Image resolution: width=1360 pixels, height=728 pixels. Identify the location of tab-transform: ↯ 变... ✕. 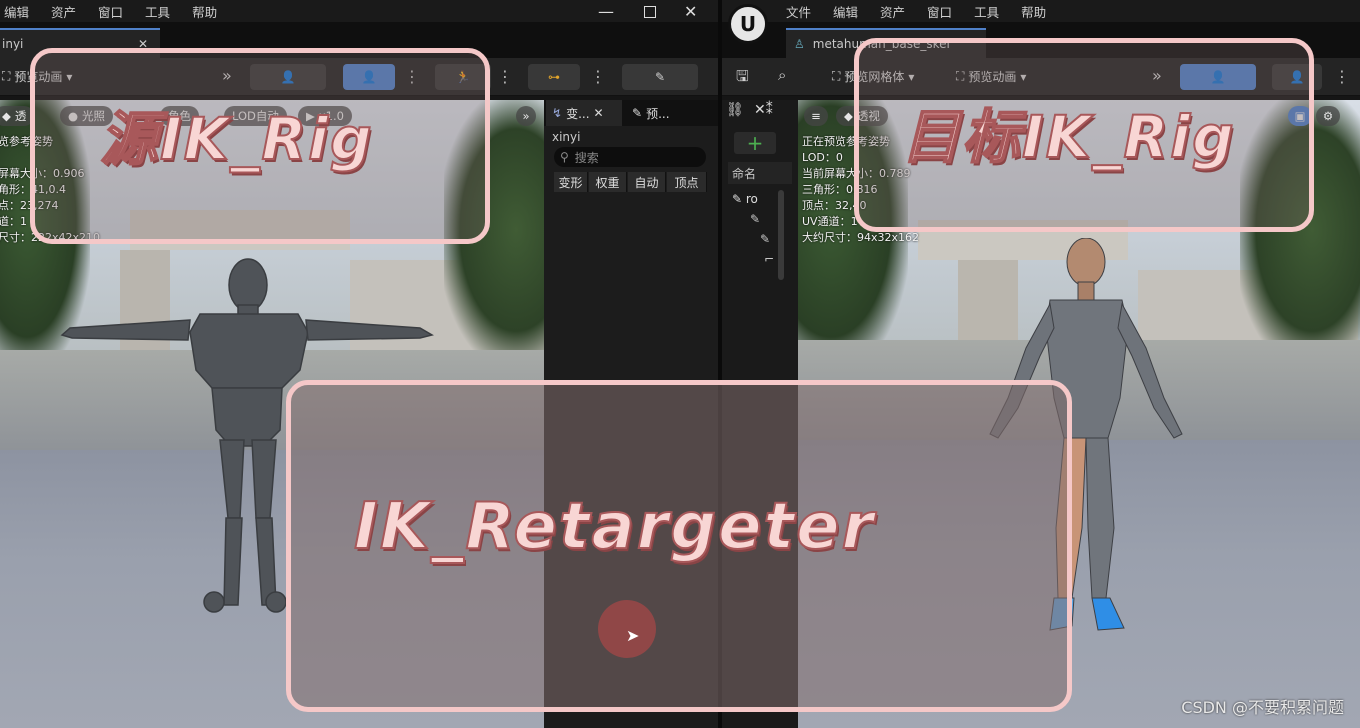
(584, 113).